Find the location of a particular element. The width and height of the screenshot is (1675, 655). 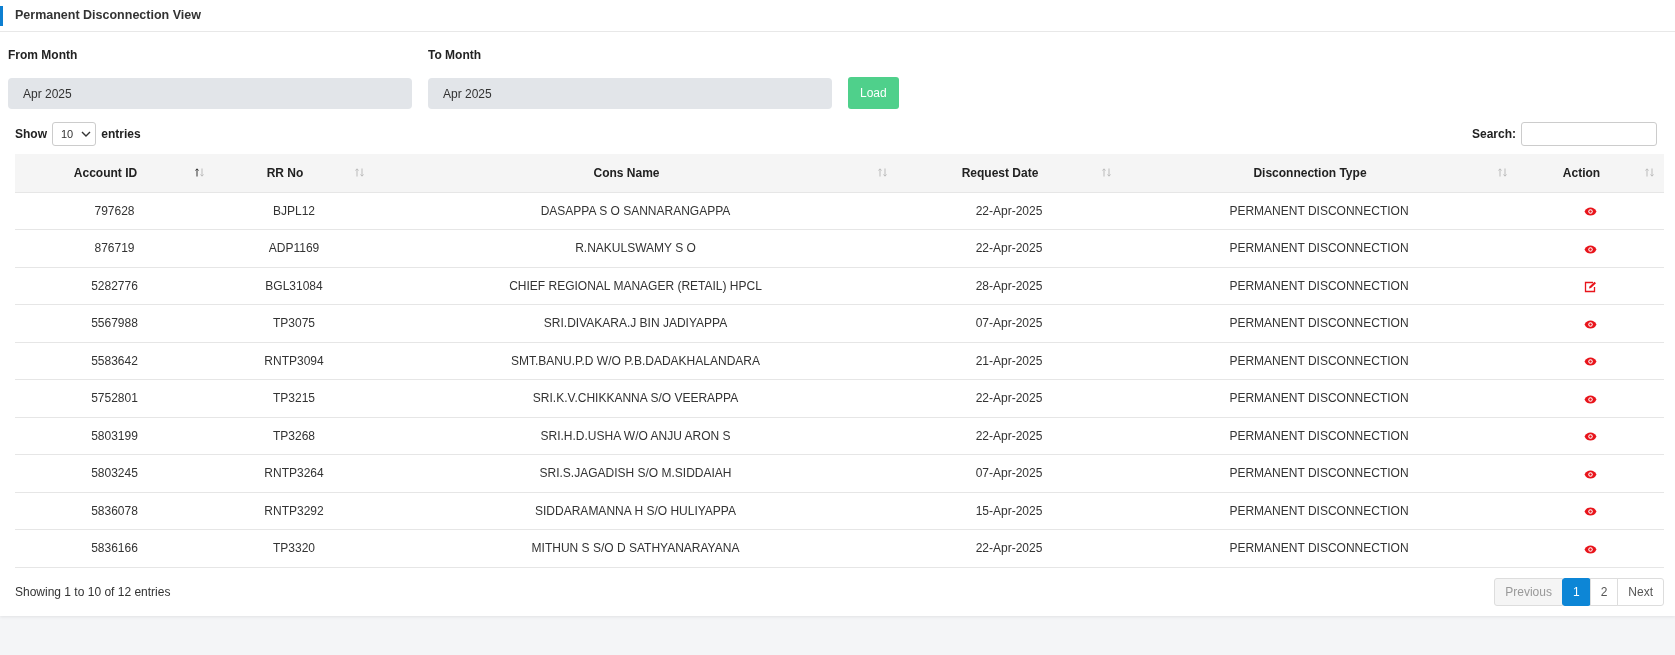

table-cell: TP3268 is located at coordinates (294, 436).